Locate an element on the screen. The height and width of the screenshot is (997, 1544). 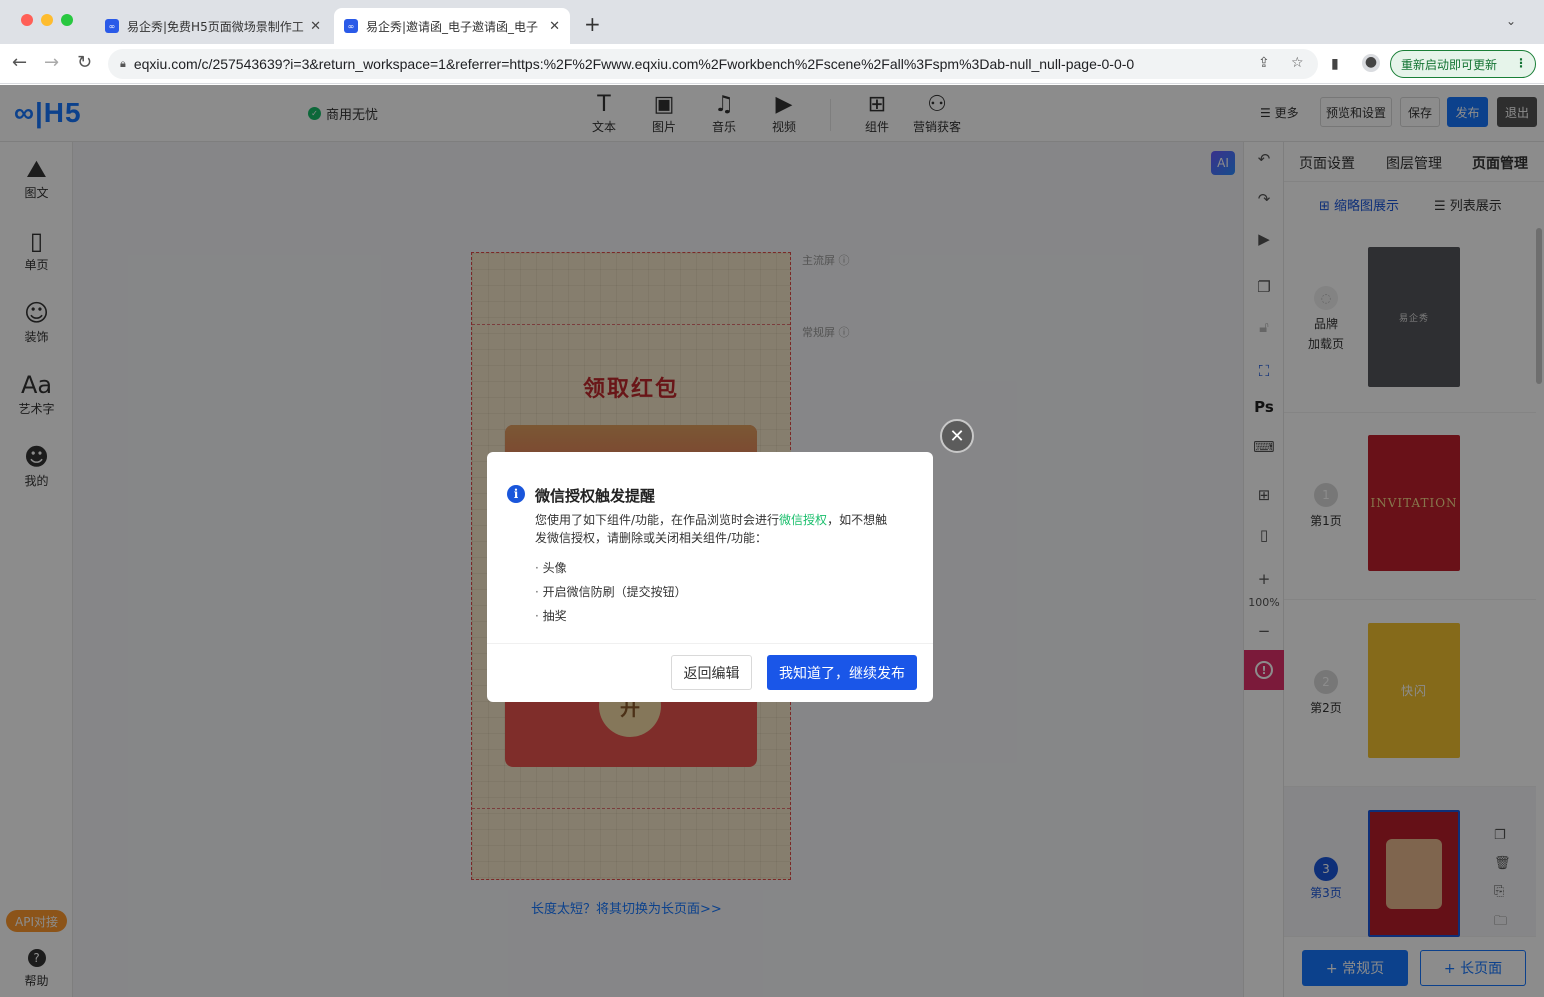
relaunch-update-button: 重新启动即可更新 ⋮ is located at coordinates (1463, 64).